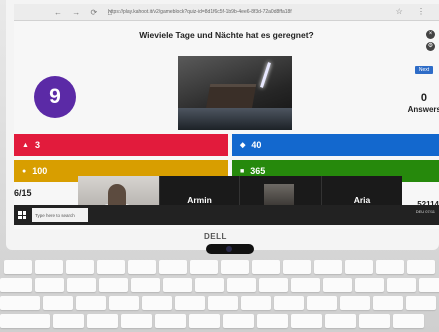 This screenshot has height=332, width=439. I want to click on ark-shape, so click(231, 97).